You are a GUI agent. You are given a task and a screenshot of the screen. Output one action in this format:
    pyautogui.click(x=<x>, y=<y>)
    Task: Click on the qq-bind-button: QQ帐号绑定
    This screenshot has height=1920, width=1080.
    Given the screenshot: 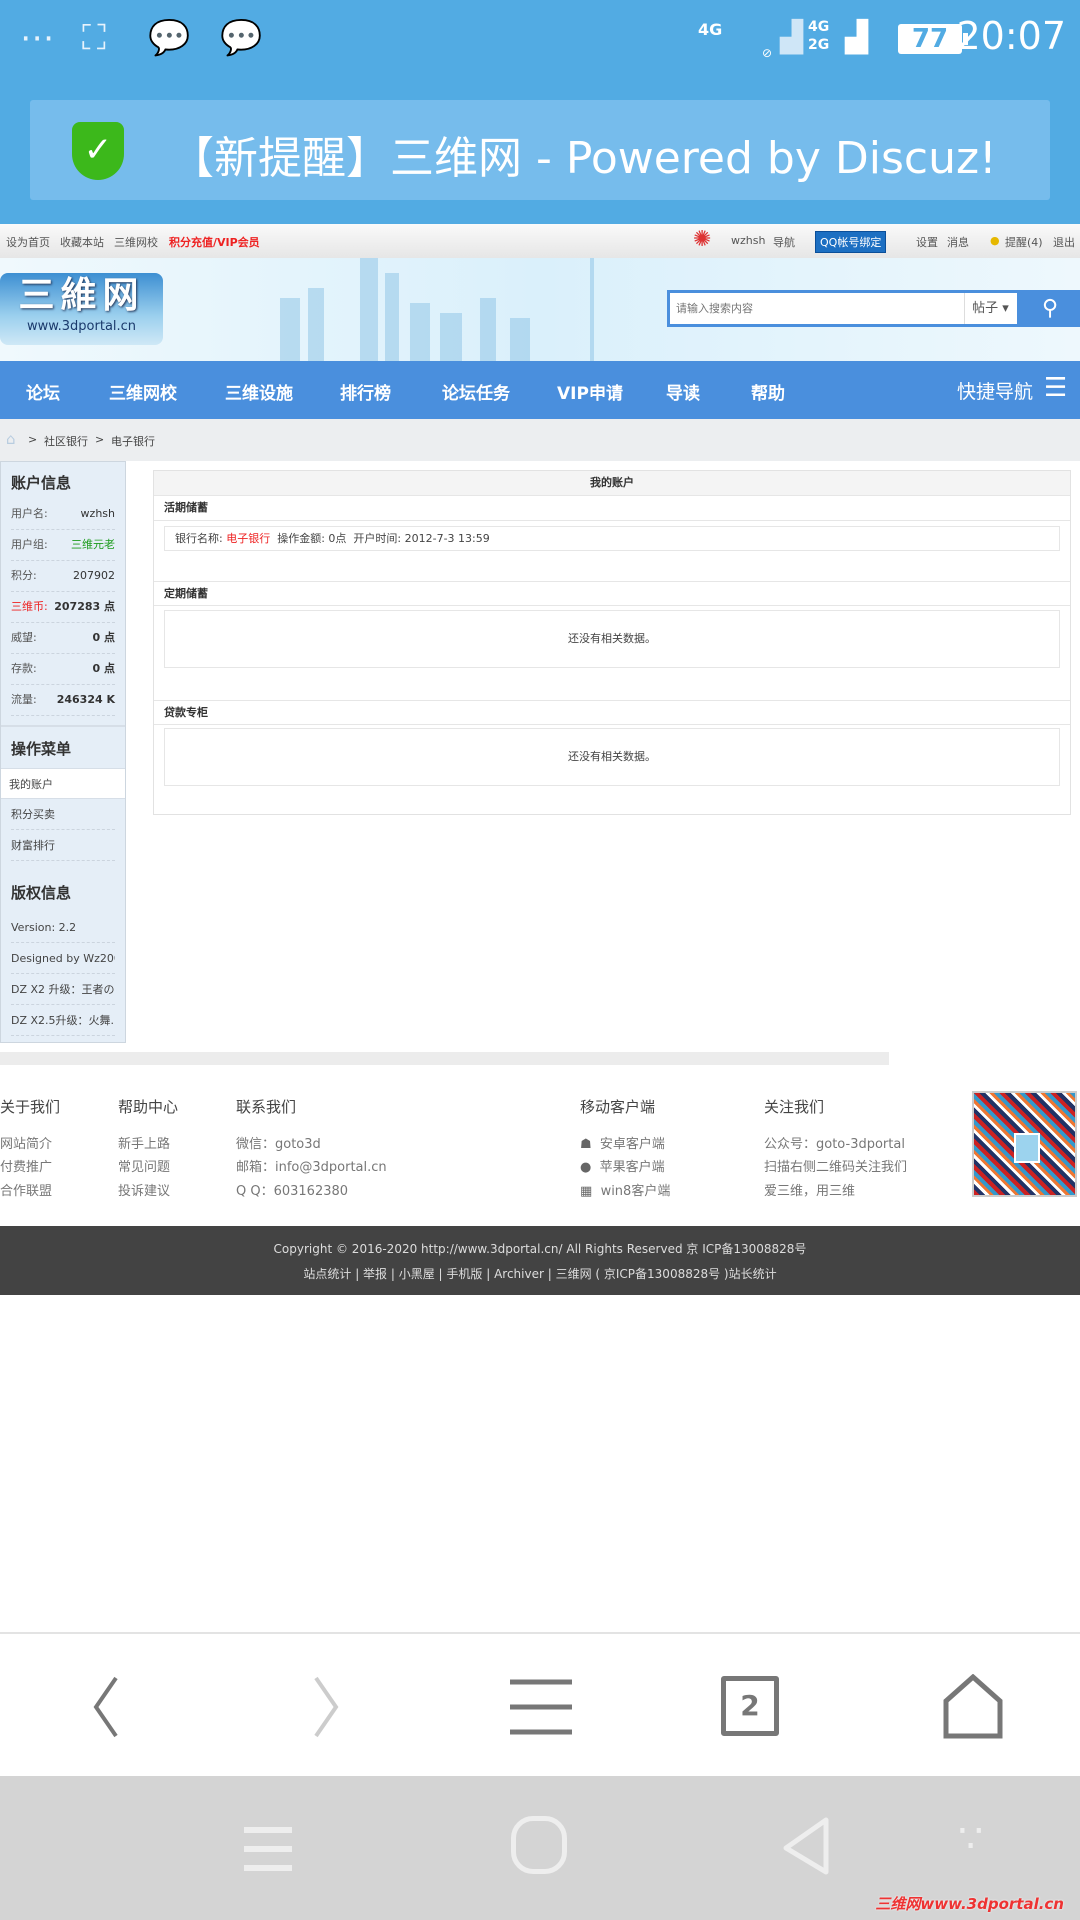 What is the action you would take?
    pyautogui.click(x=851, y=242)
    